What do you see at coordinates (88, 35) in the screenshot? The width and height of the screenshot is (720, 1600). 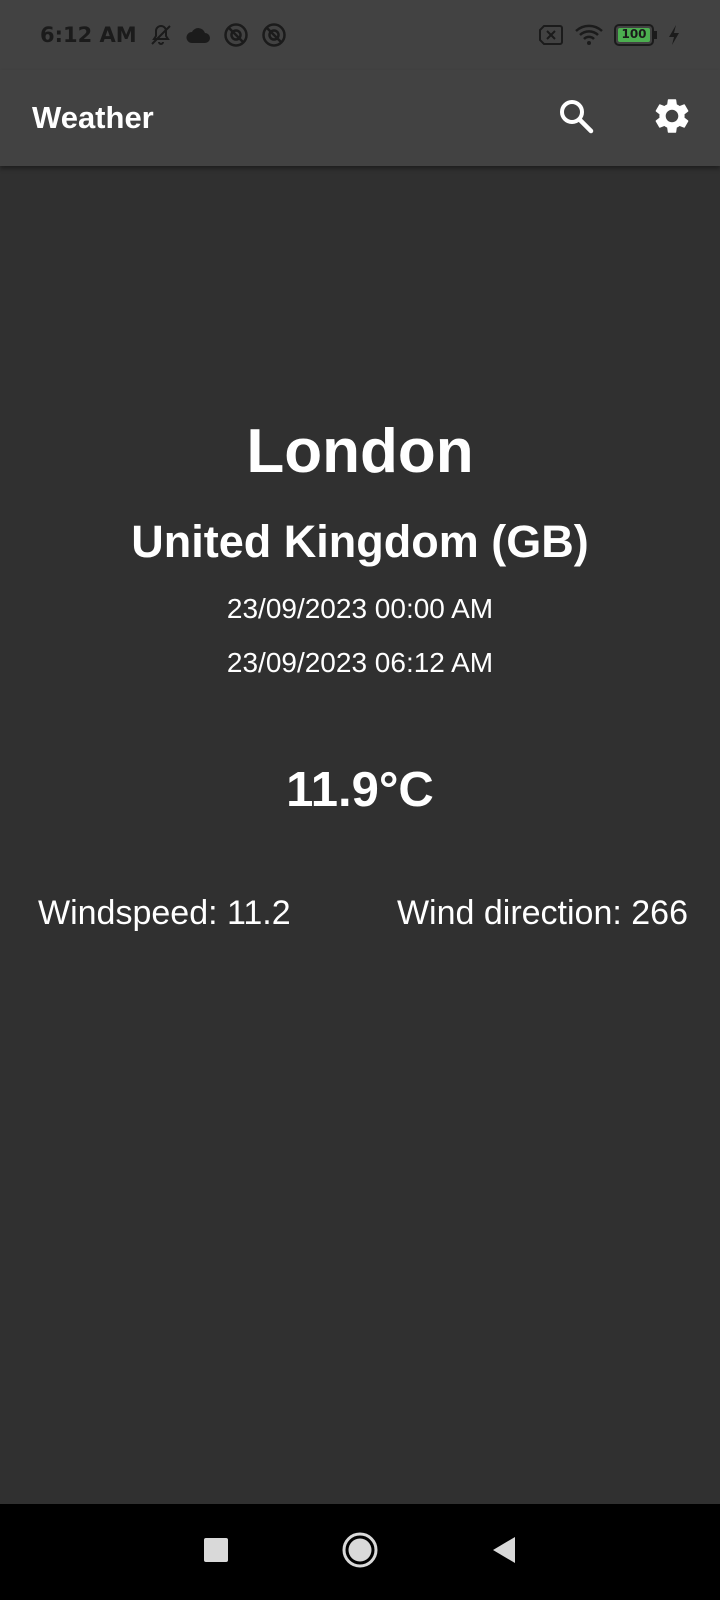 I see `status-time: 6:12 AM` at bounding box center [88, 35].